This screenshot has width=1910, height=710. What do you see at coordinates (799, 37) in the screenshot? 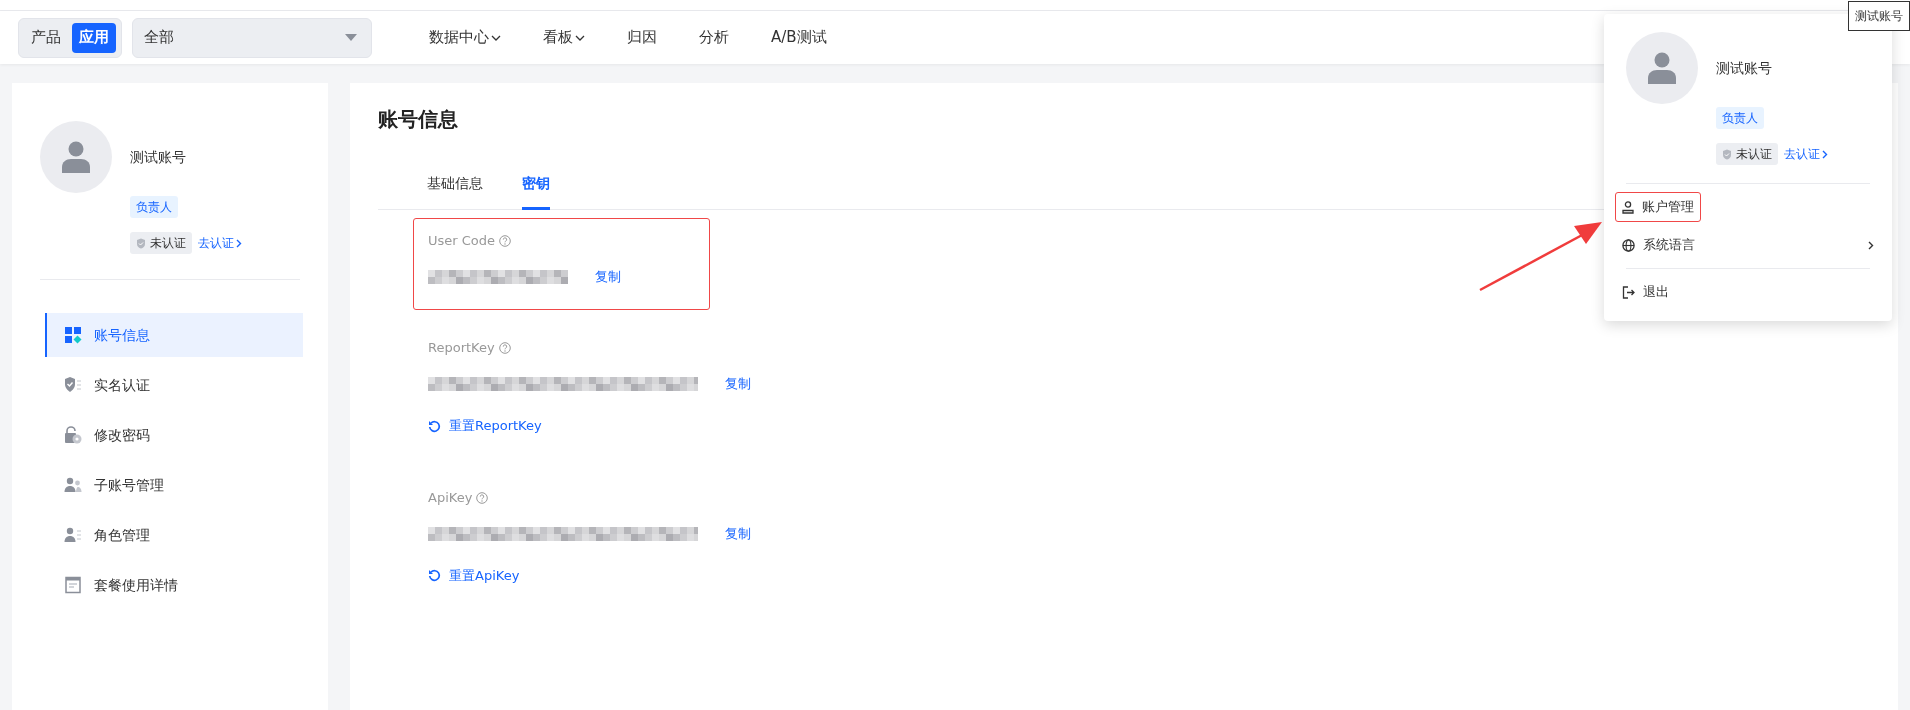
I see `nav-link: A/B测试` at bounding box center [799, 37].